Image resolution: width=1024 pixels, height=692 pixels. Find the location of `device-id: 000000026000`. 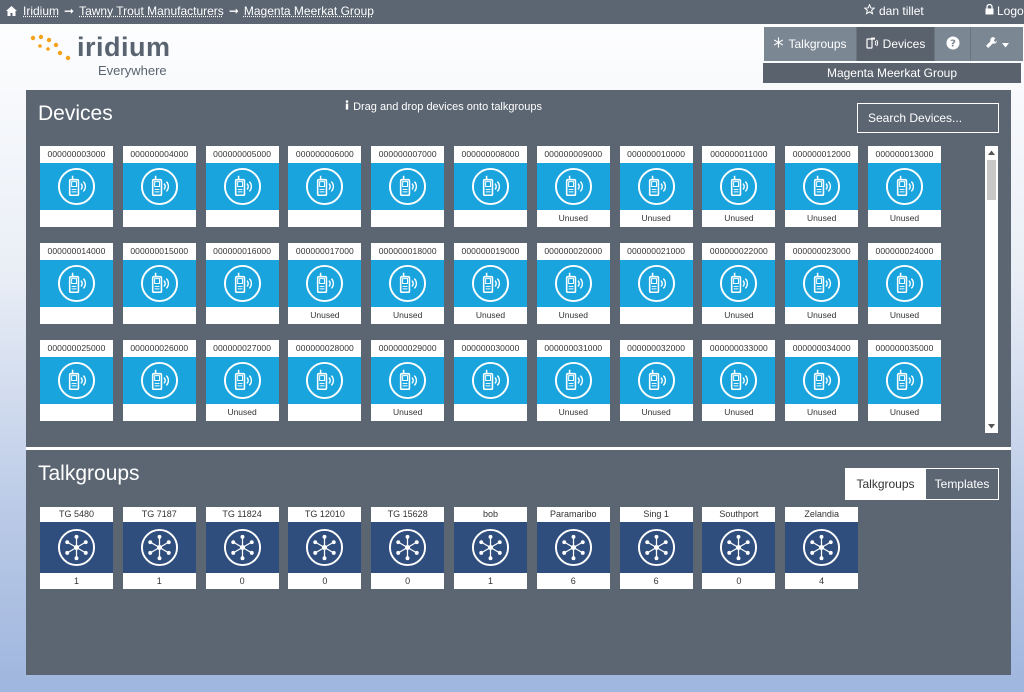

device-id: 000000026000 is located at coordinates (159, 348).